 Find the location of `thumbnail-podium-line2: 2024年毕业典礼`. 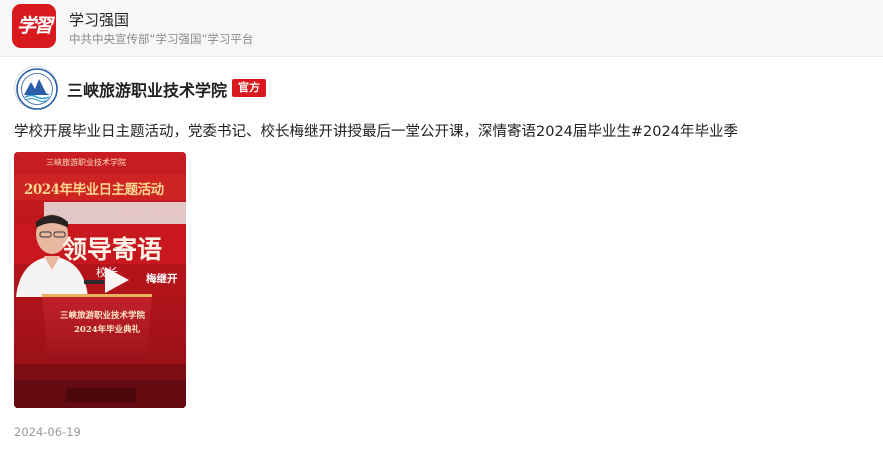

thumbnail-podium-line2: 2024年毕业典礼 is located at coordinates (107, 330).